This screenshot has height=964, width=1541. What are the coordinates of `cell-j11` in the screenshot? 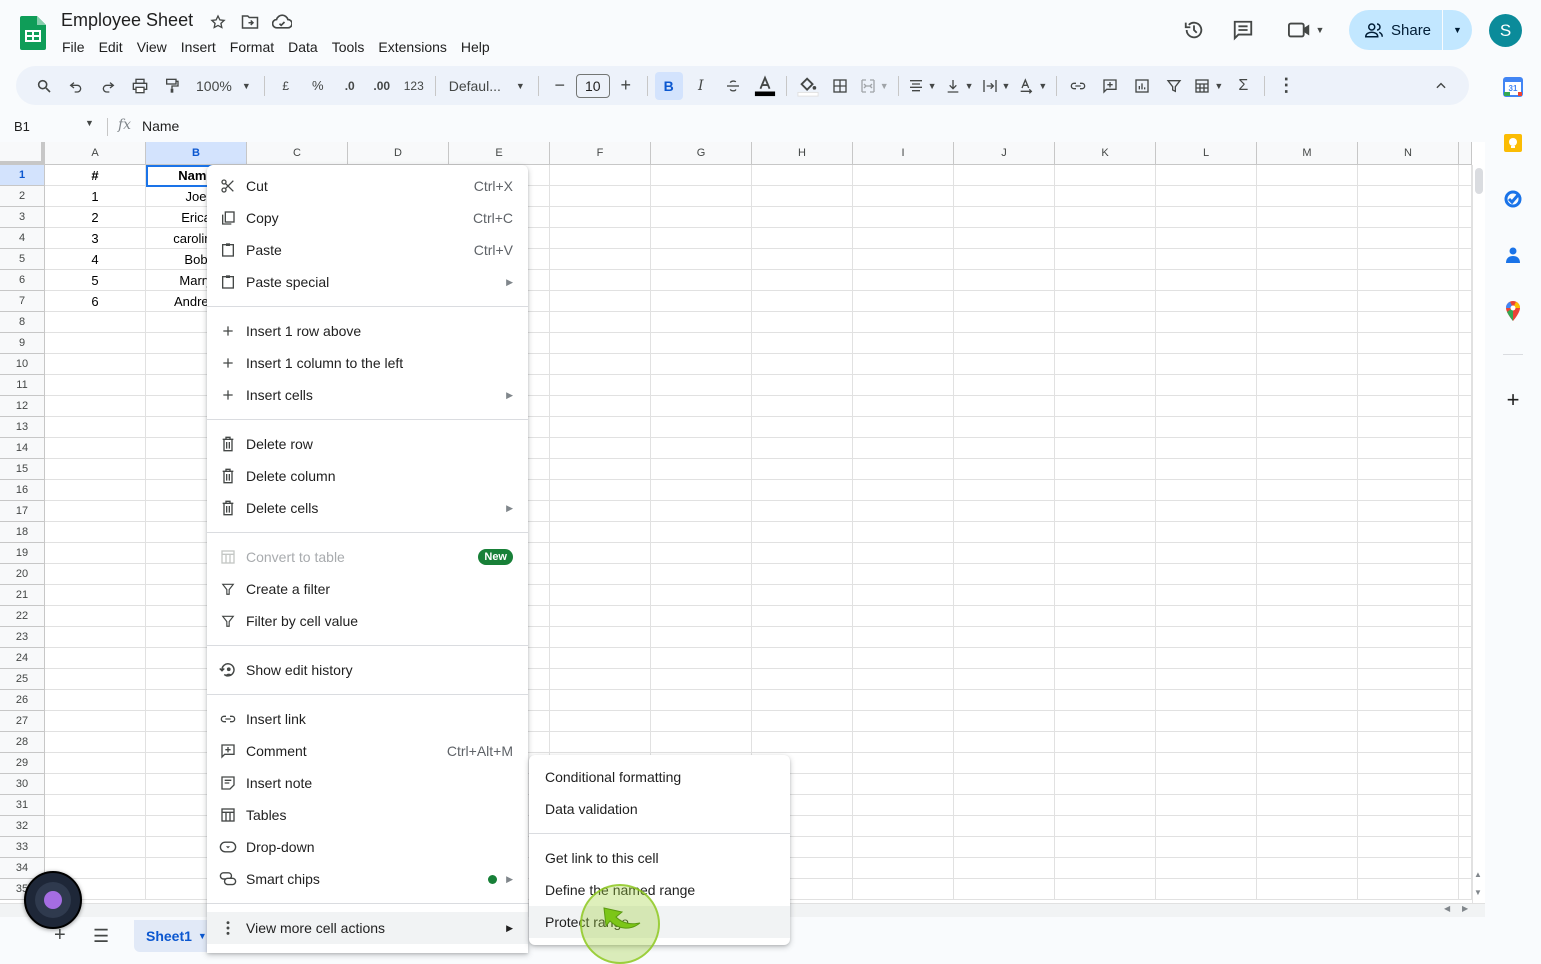 It's located at (1004, 385).